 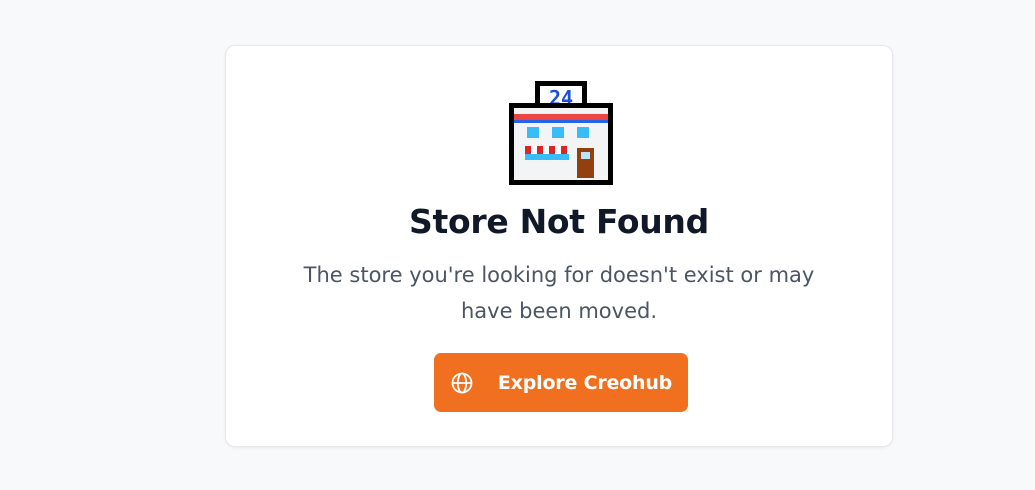 I want to click on convenience-store-icon: 24, so click(x=561, y=133).